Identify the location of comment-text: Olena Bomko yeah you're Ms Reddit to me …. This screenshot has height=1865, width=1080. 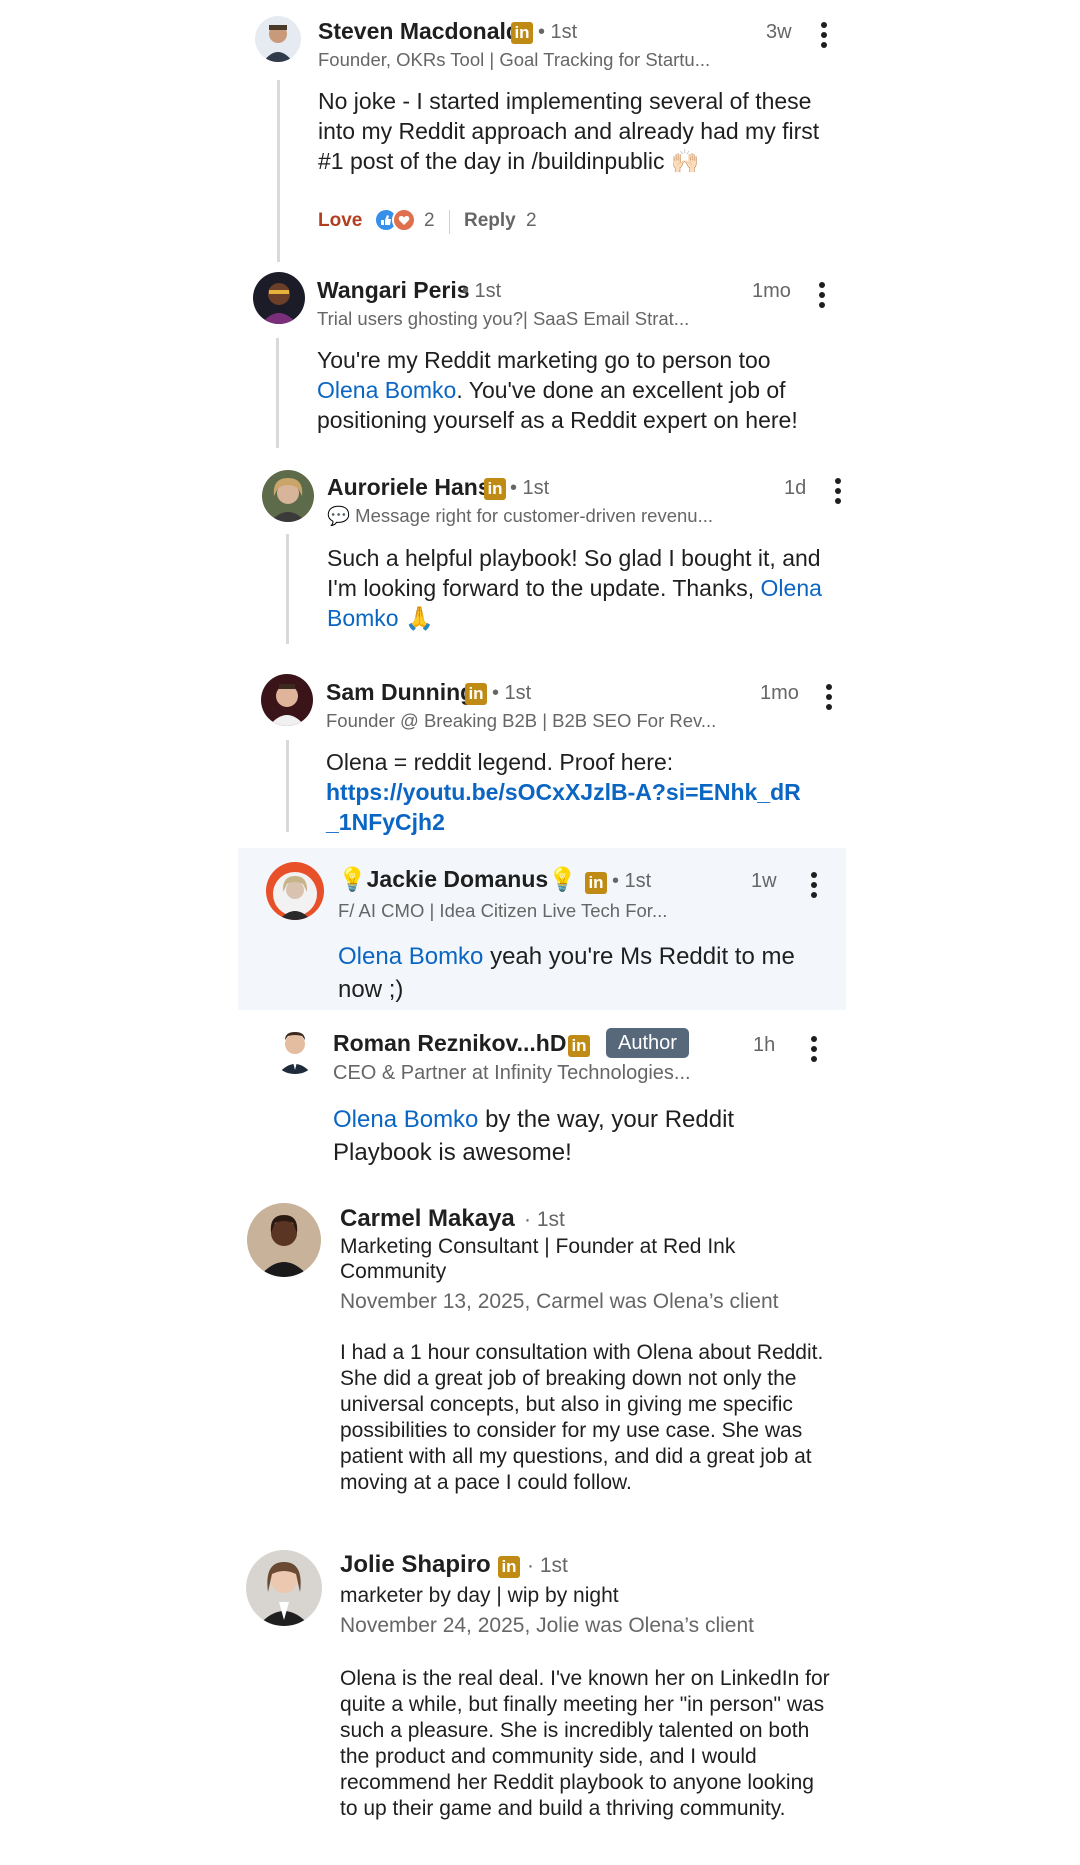
(566, 973).